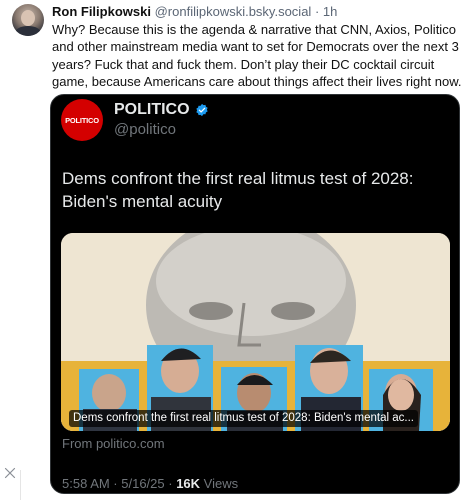 This screenshot has height=500, width=471. I want to click on embed-account-handle: @politico, so click(145, 129).